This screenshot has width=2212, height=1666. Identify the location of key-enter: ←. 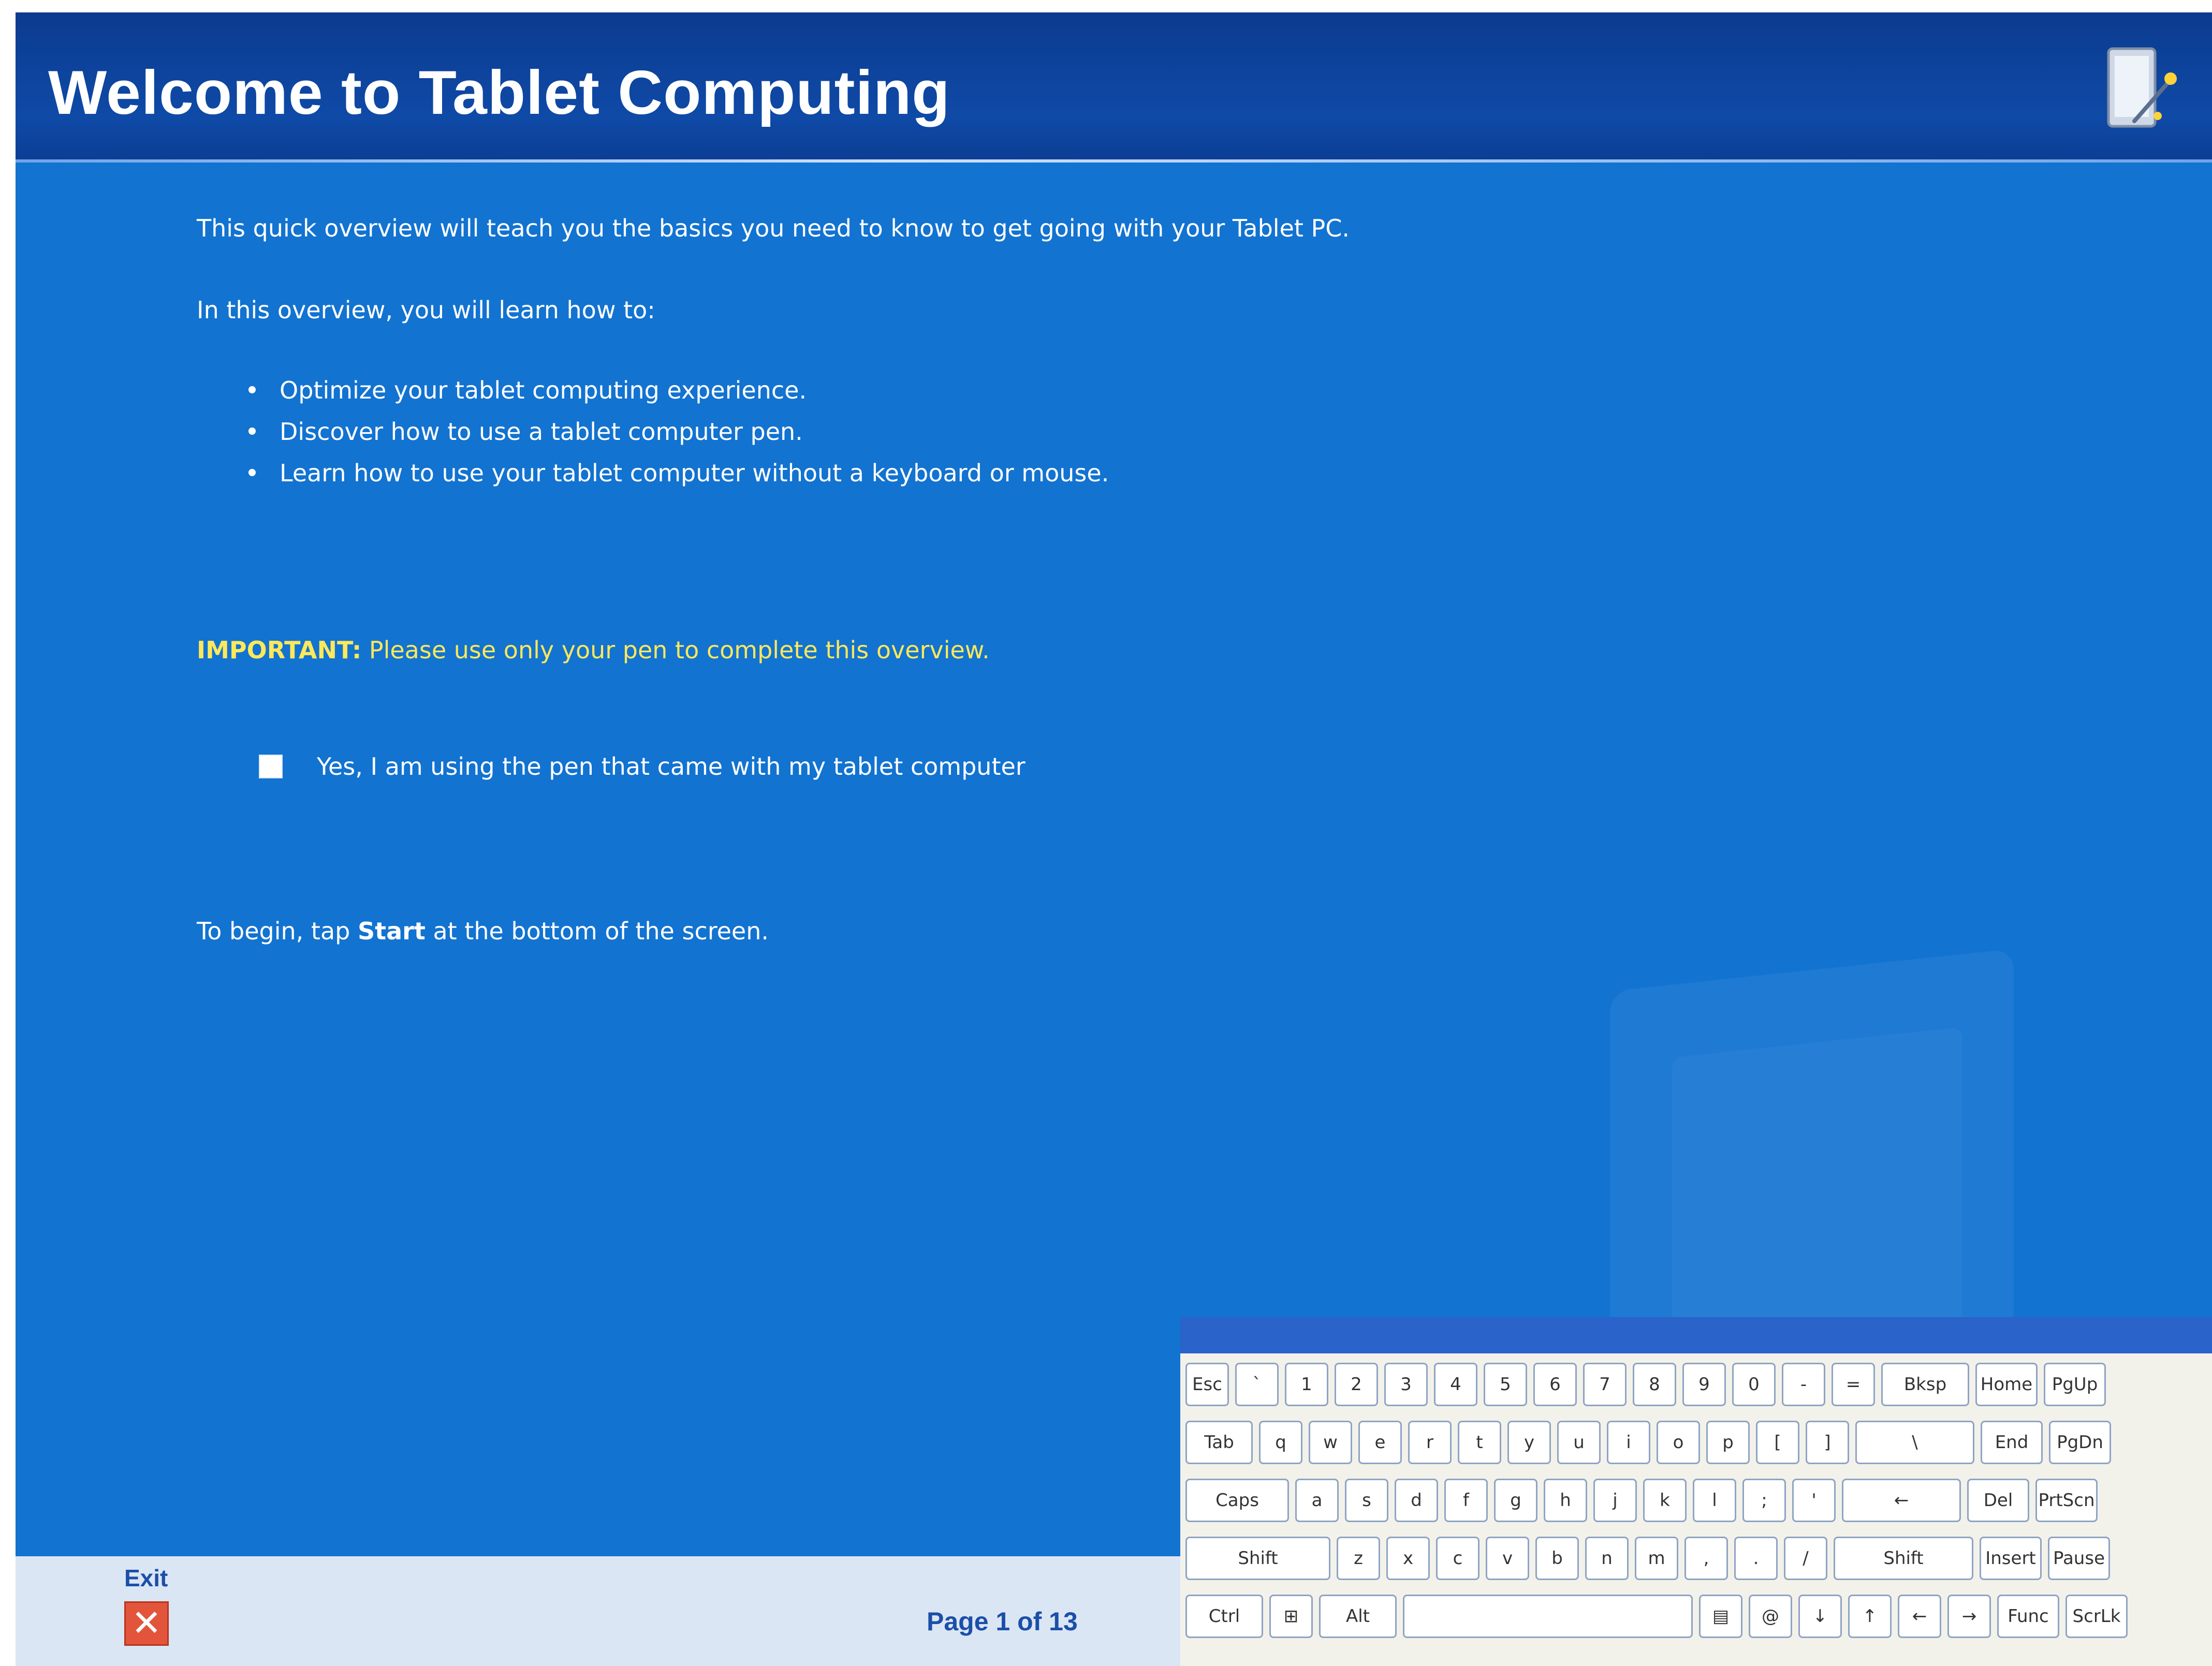
(1901, 1500).